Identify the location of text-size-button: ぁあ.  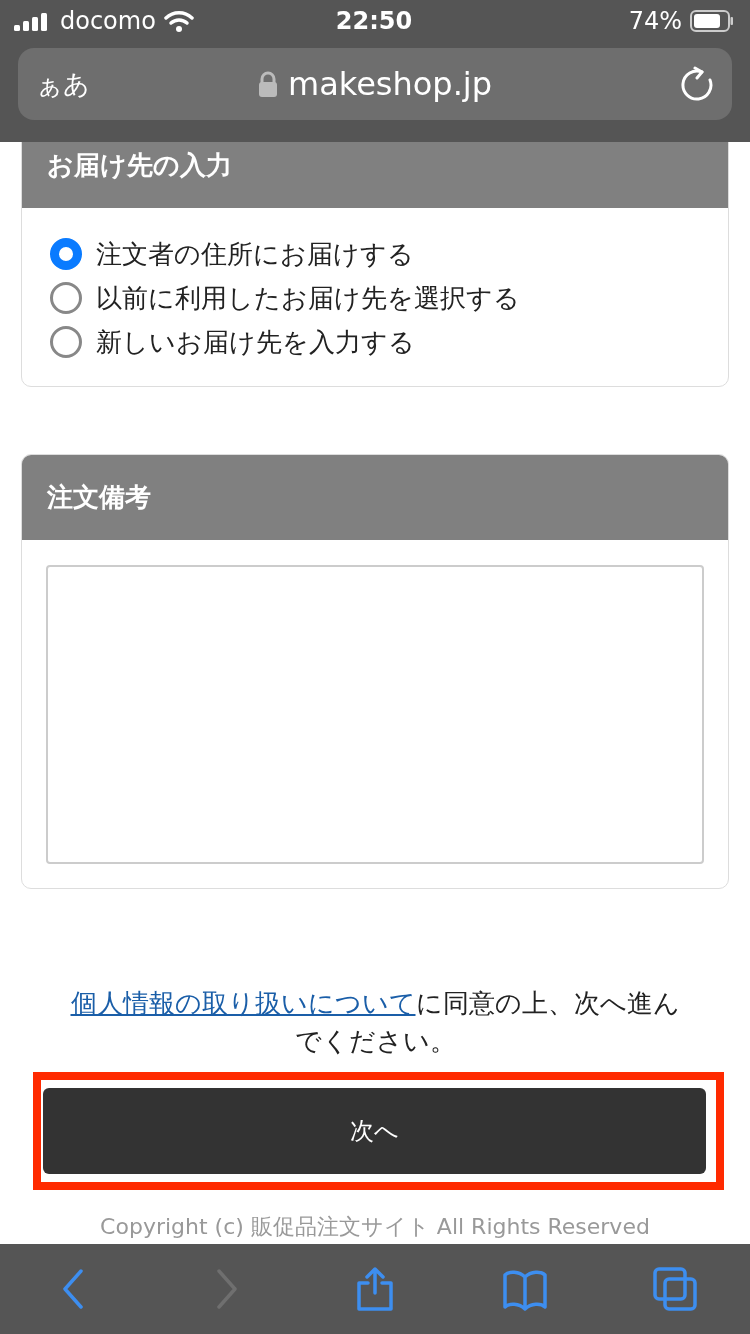
(147, 84).